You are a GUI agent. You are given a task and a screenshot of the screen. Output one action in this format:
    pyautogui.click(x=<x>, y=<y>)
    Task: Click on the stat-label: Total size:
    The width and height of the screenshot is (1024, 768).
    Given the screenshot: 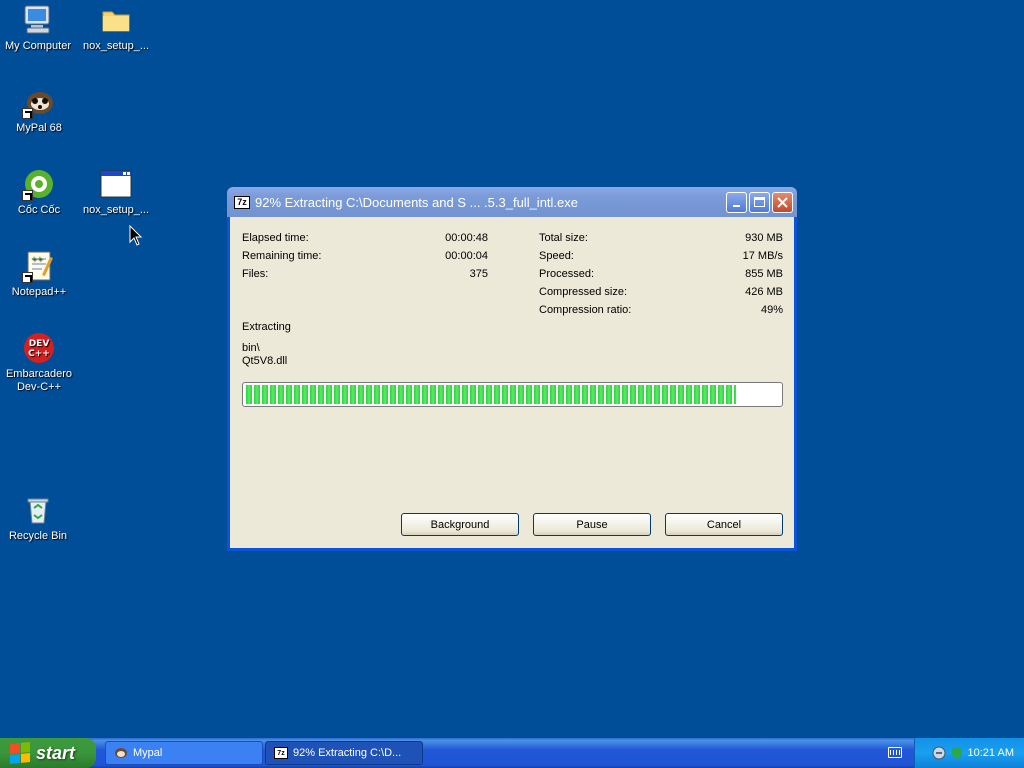 What is the action you would take?
    pyautogui.click(x=563, y=238)
    